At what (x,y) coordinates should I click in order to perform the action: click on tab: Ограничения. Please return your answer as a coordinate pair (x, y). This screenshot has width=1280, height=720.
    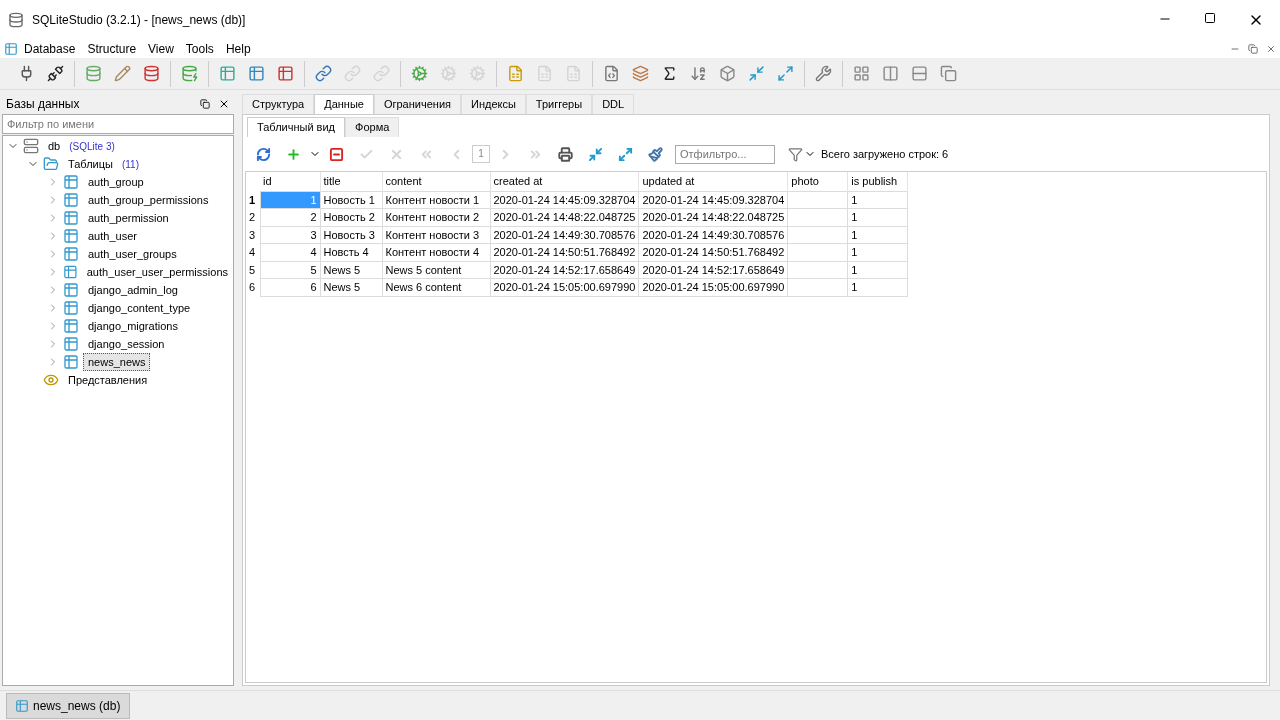
    Looking at the image, I should click on (417, 104).